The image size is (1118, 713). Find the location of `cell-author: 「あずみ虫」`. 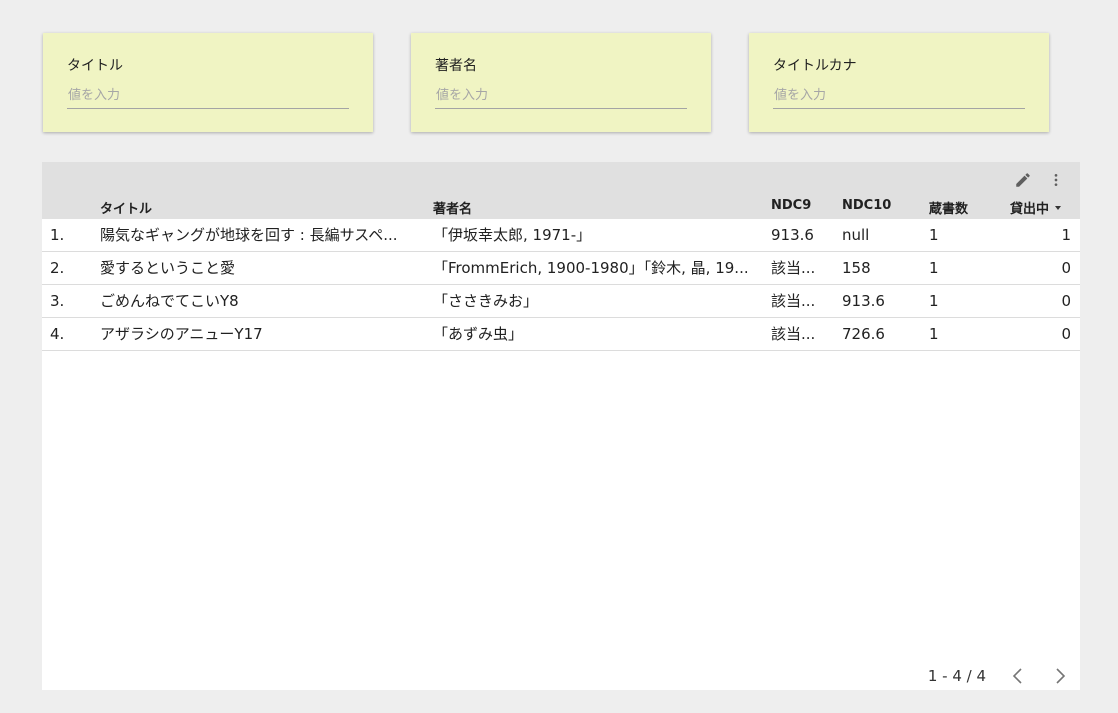

cell-author: 「あずみ虫」 is located at coordinates (478, 334).